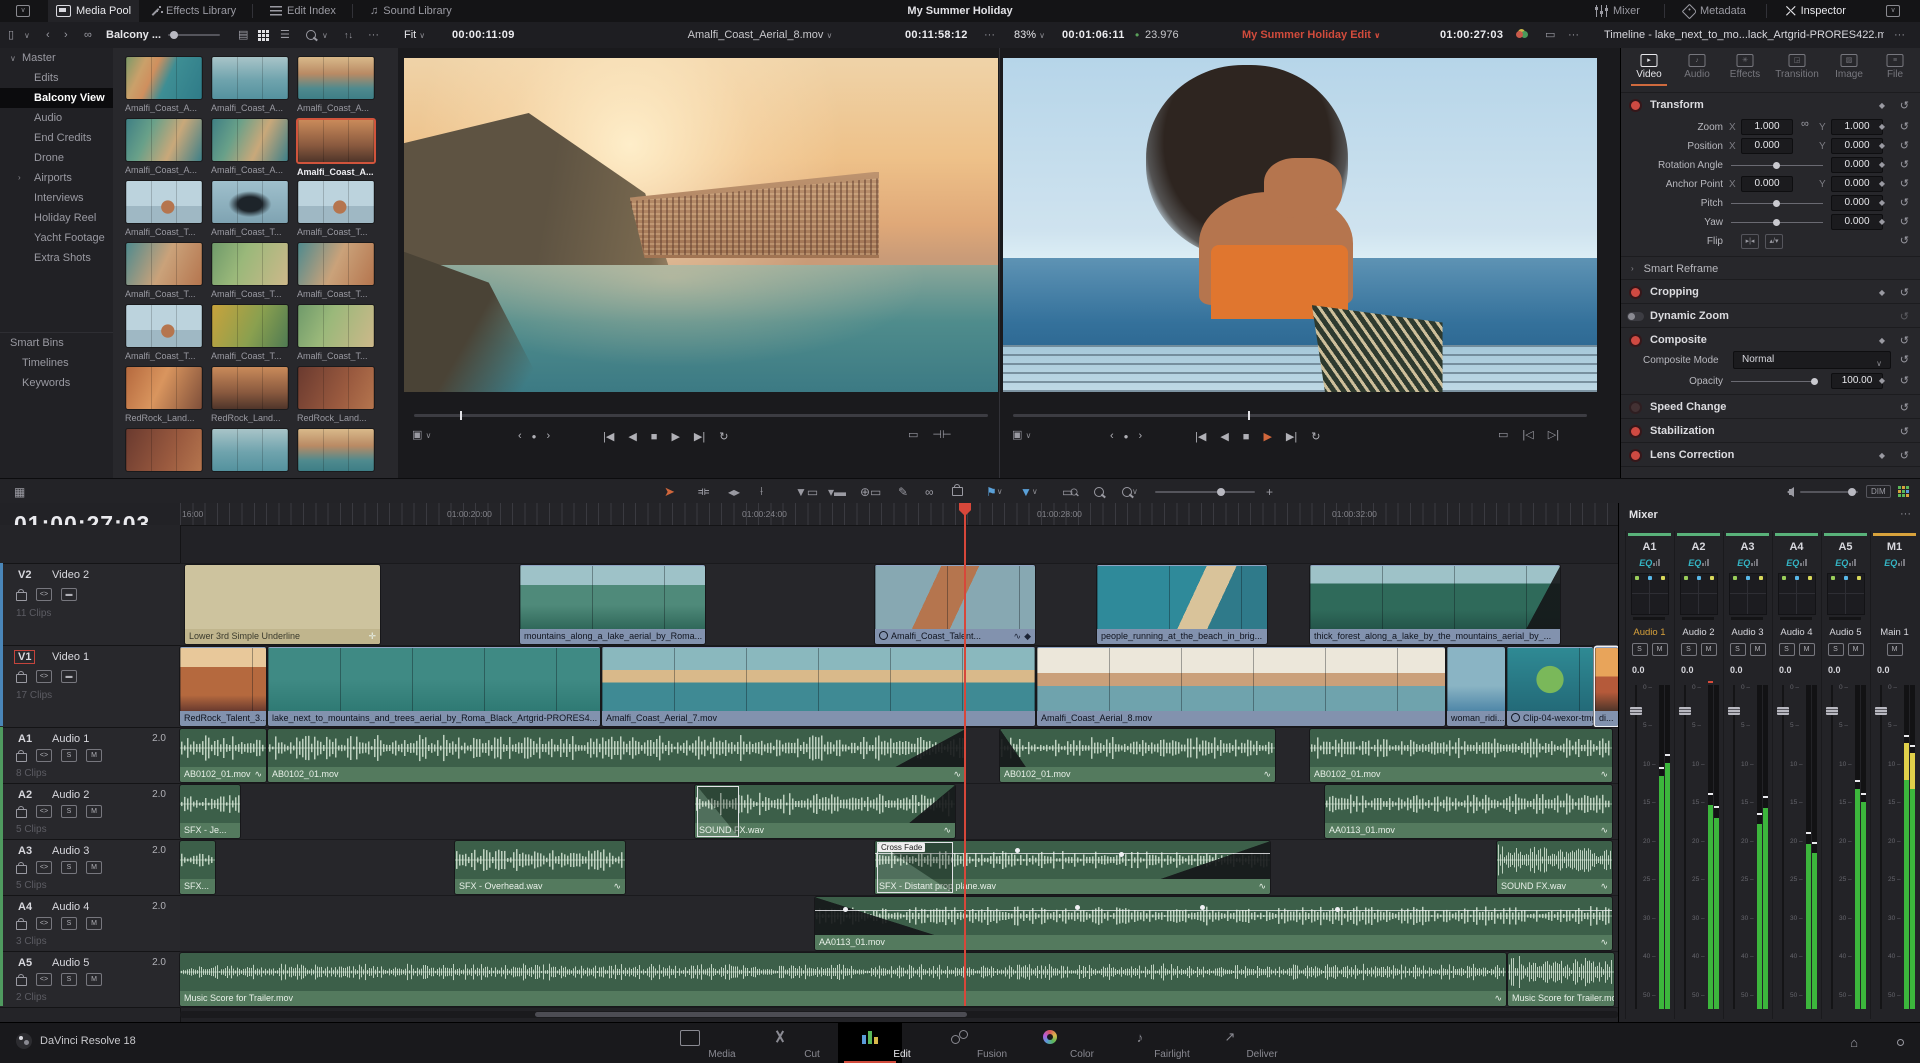 Image resolution: width=1920 pixels, height=1063 pixels. What do you see at coordinates (1805, 124) in the screenshot?
I see `link-icon: ∞` at bounding box center [1805, 124].